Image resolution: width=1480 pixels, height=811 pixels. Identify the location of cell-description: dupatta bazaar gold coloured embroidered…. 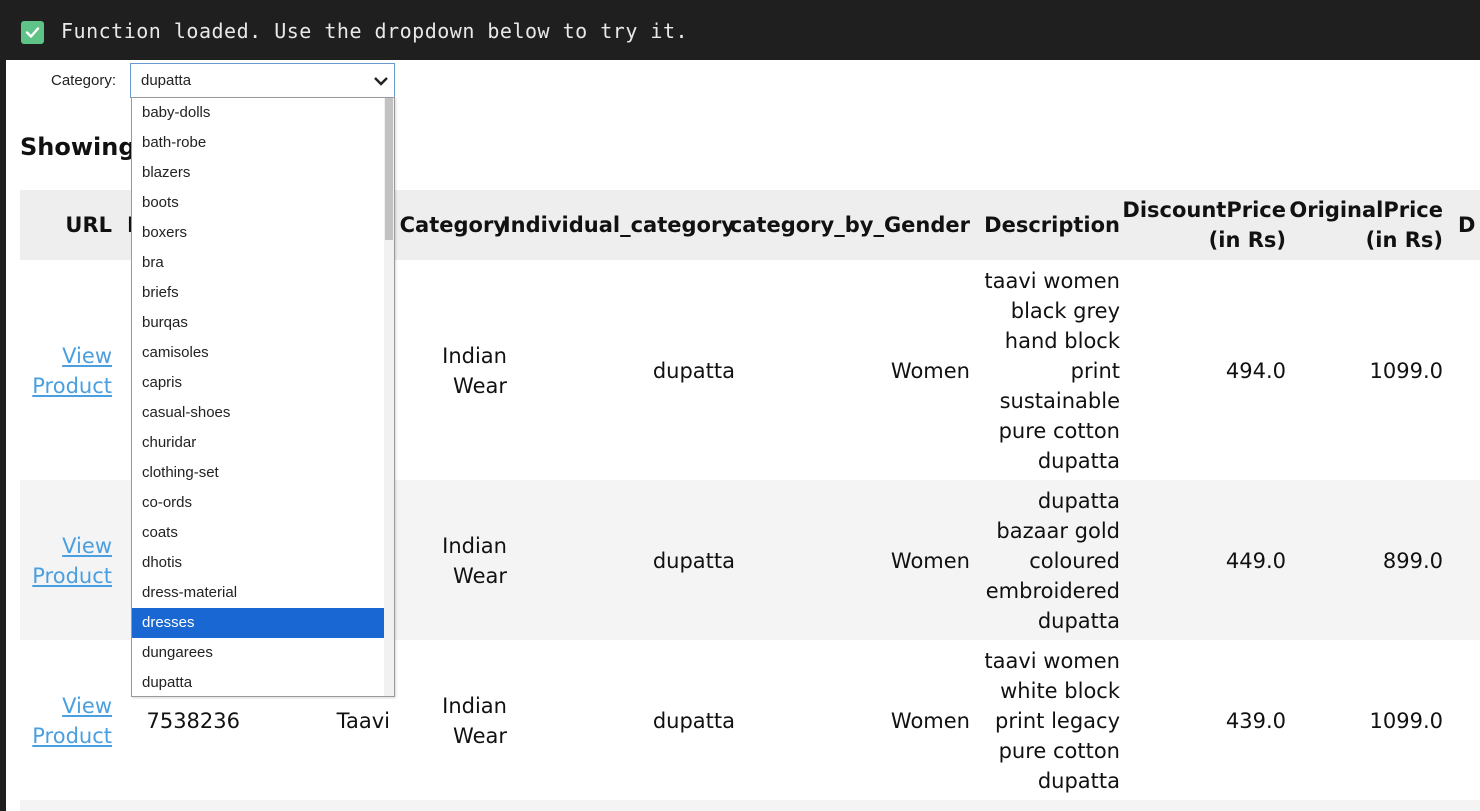
(1052, 561).